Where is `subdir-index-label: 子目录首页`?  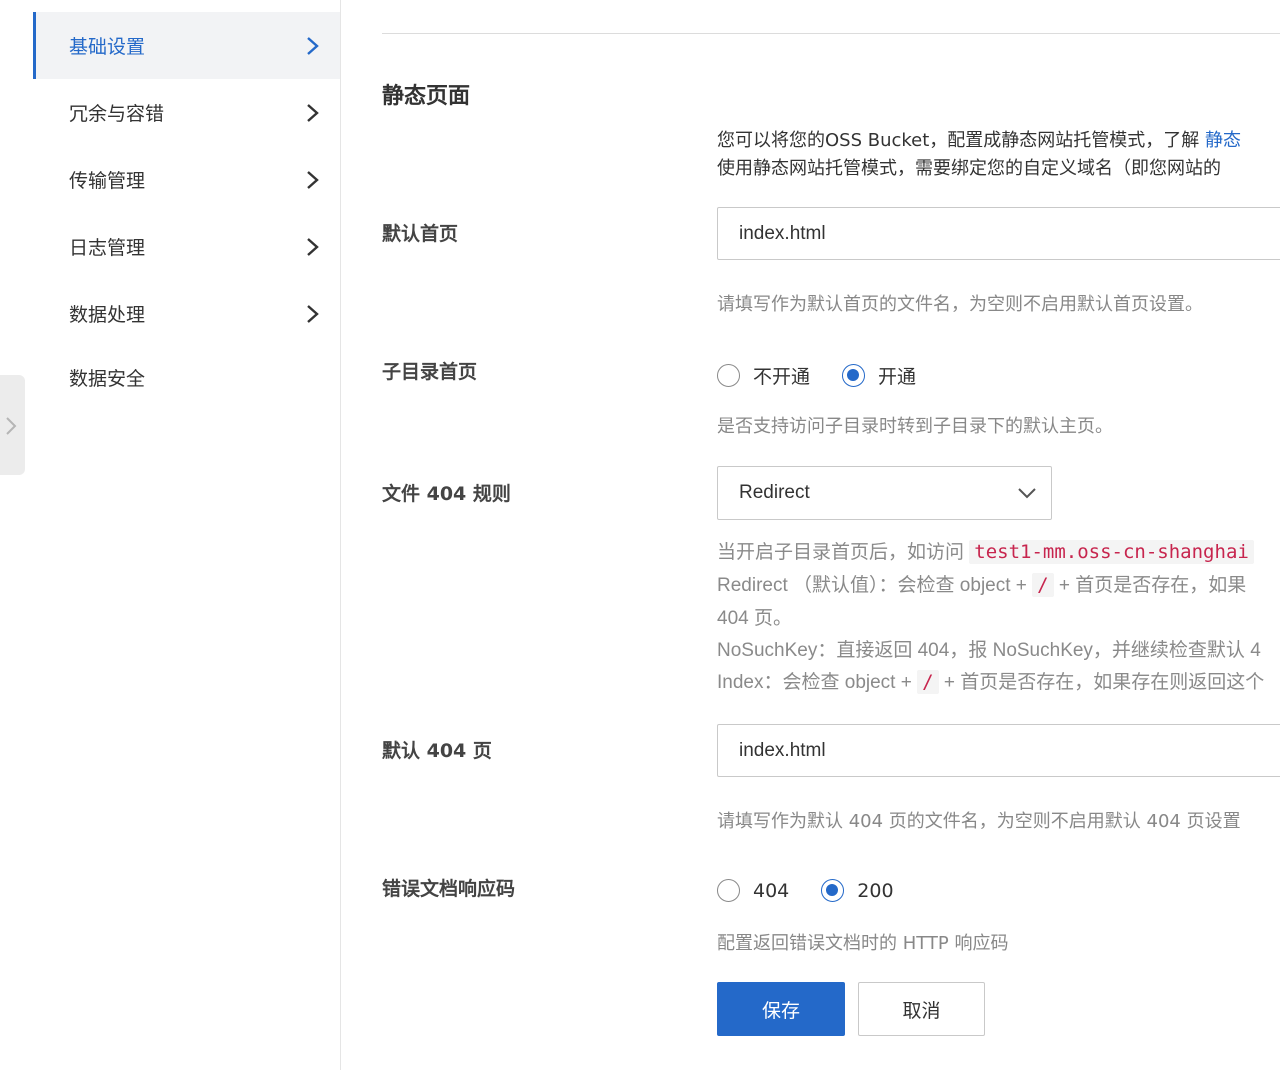 subdir-index-label: 子目录首页 is located at coordinates (430, 372).